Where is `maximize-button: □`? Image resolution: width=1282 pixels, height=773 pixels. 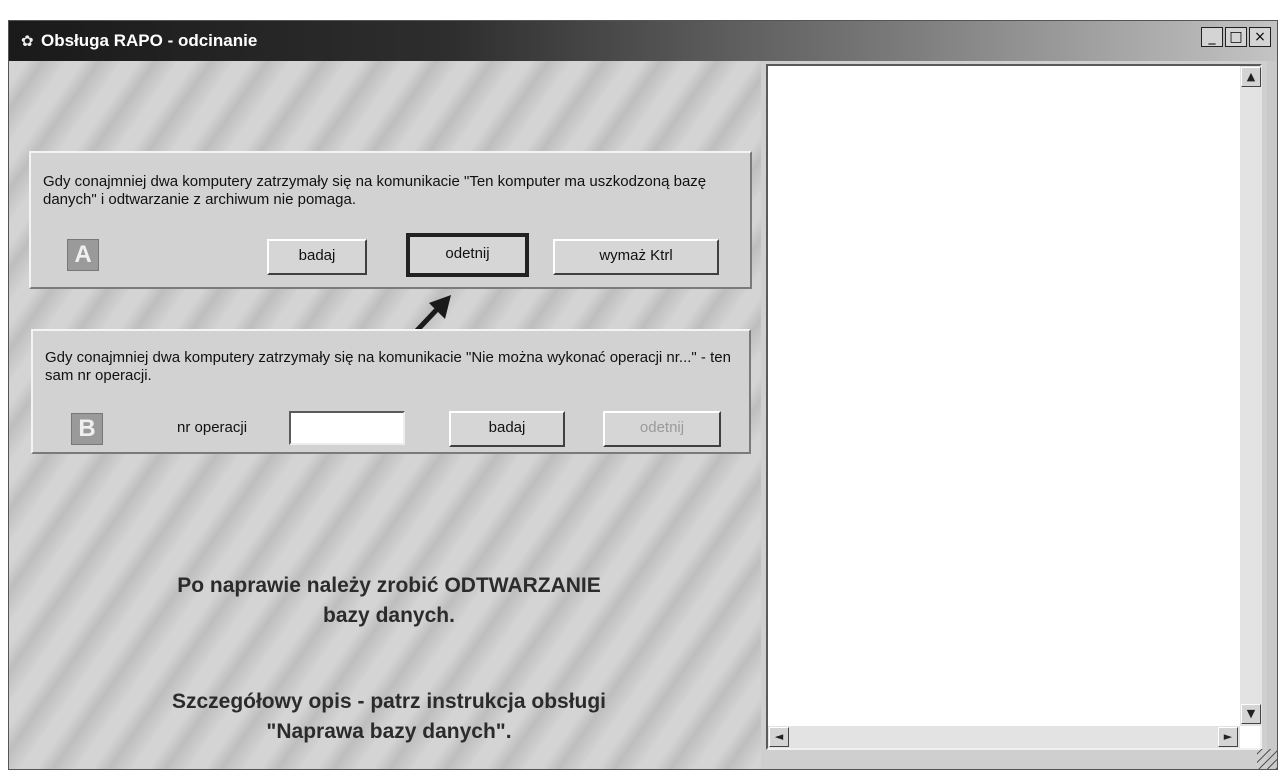
maximize-button: □ is located at coordinates (1236, 37).